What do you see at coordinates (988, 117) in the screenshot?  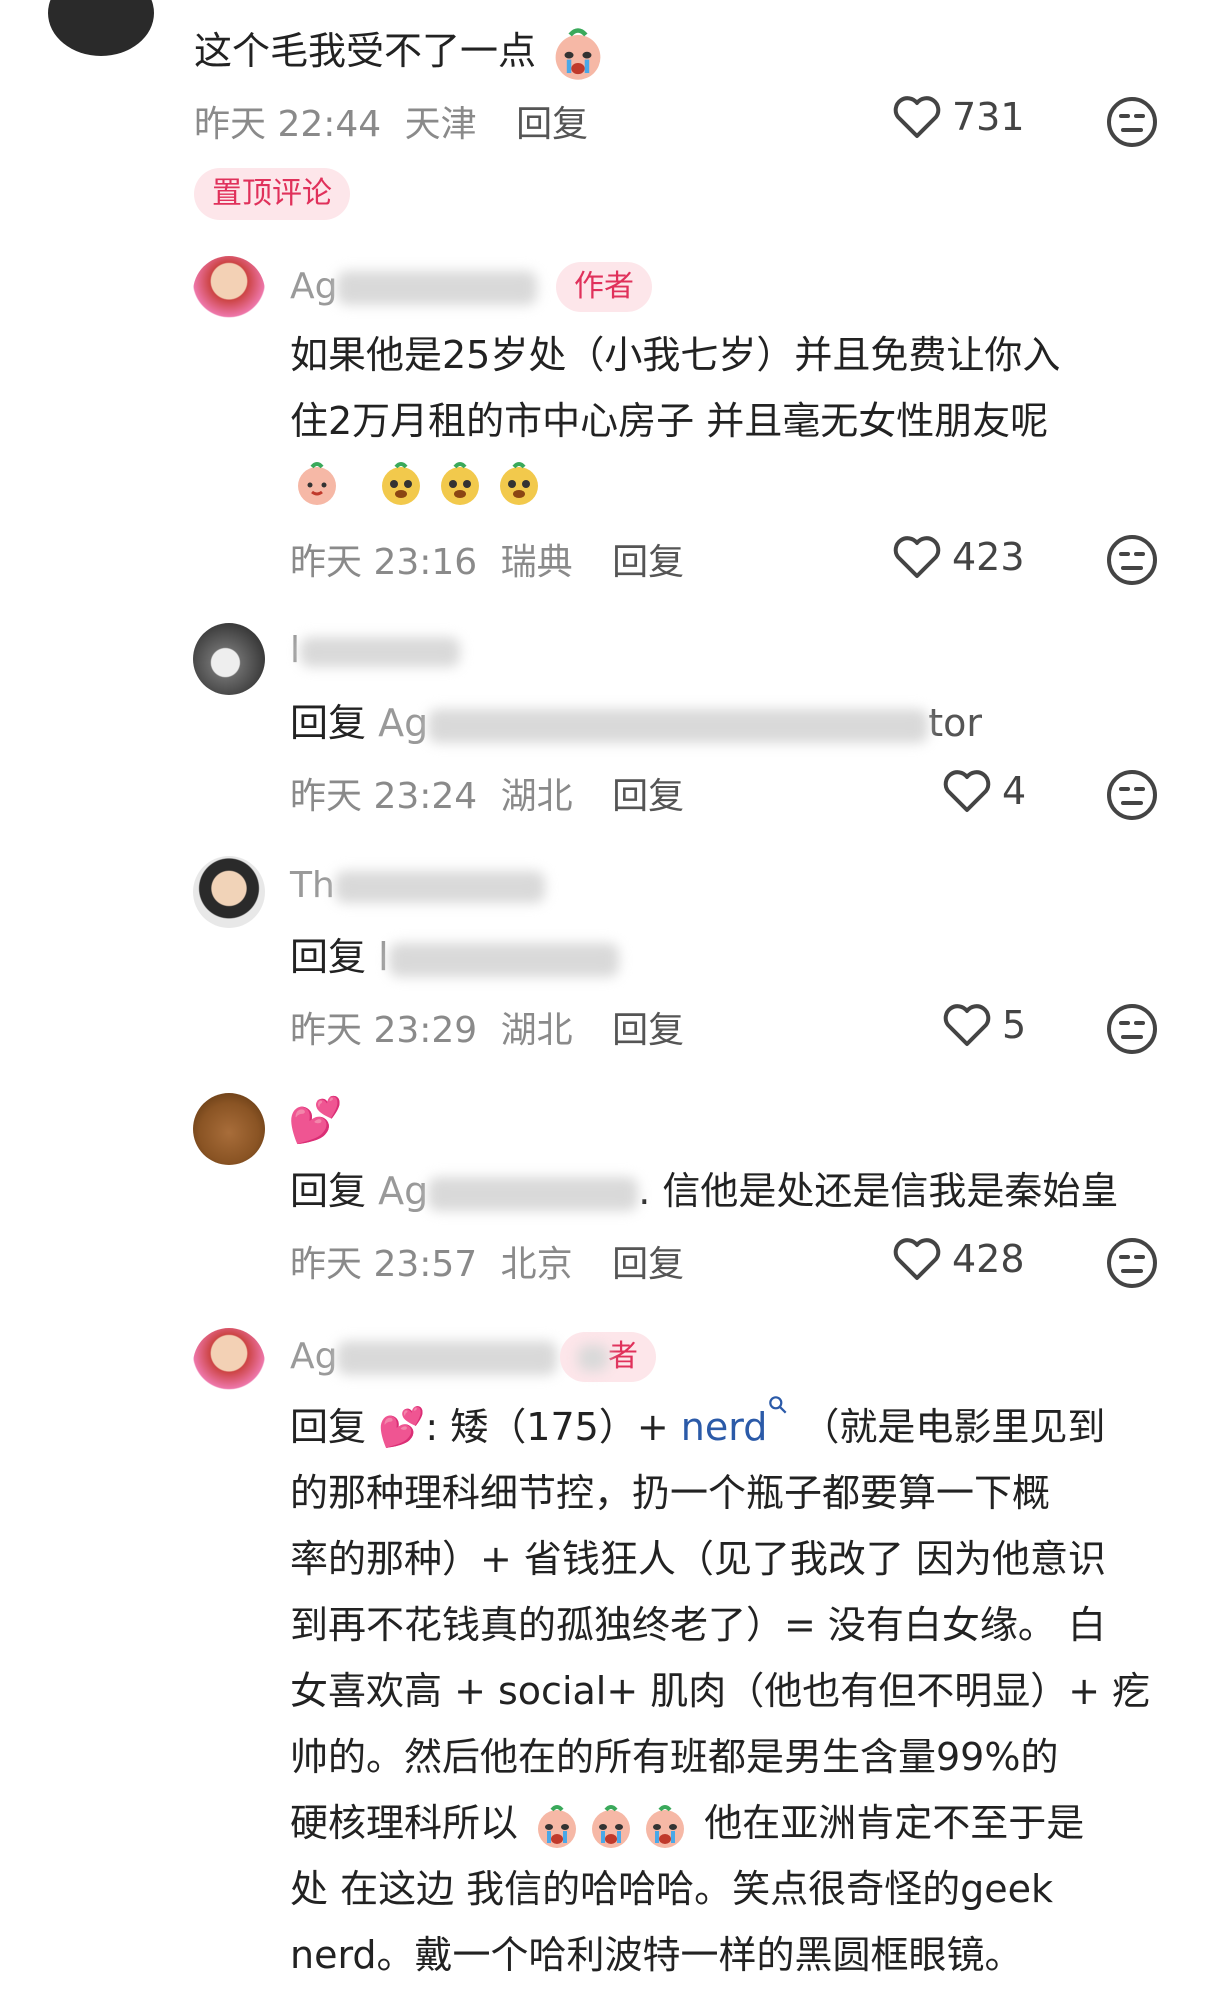 I see `like-count: 731` at bounding box center [988, 117].